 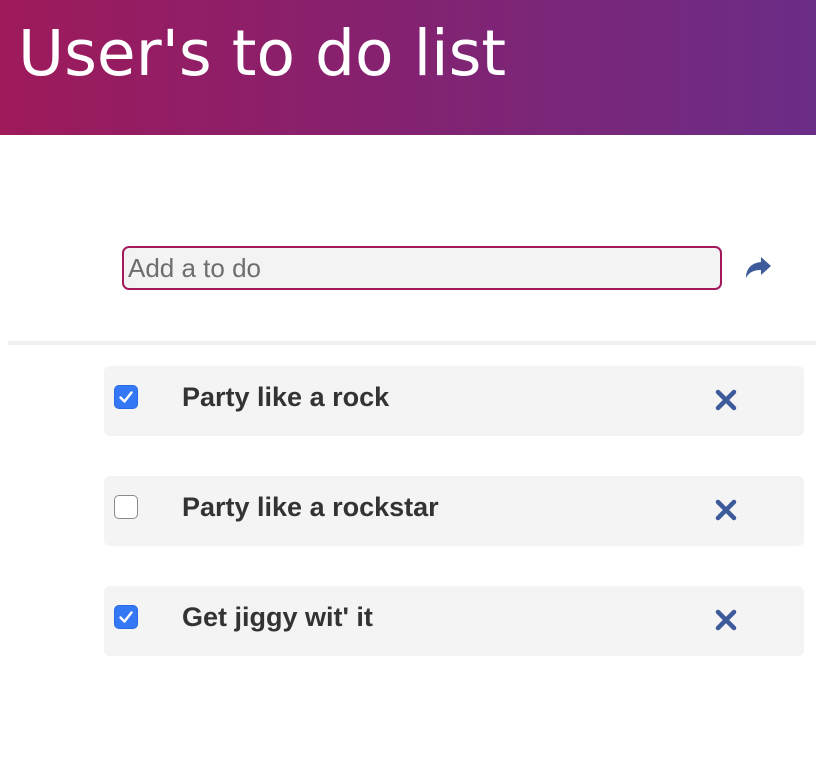 I want to click on add-todo-button, so click(x=758, y=268).